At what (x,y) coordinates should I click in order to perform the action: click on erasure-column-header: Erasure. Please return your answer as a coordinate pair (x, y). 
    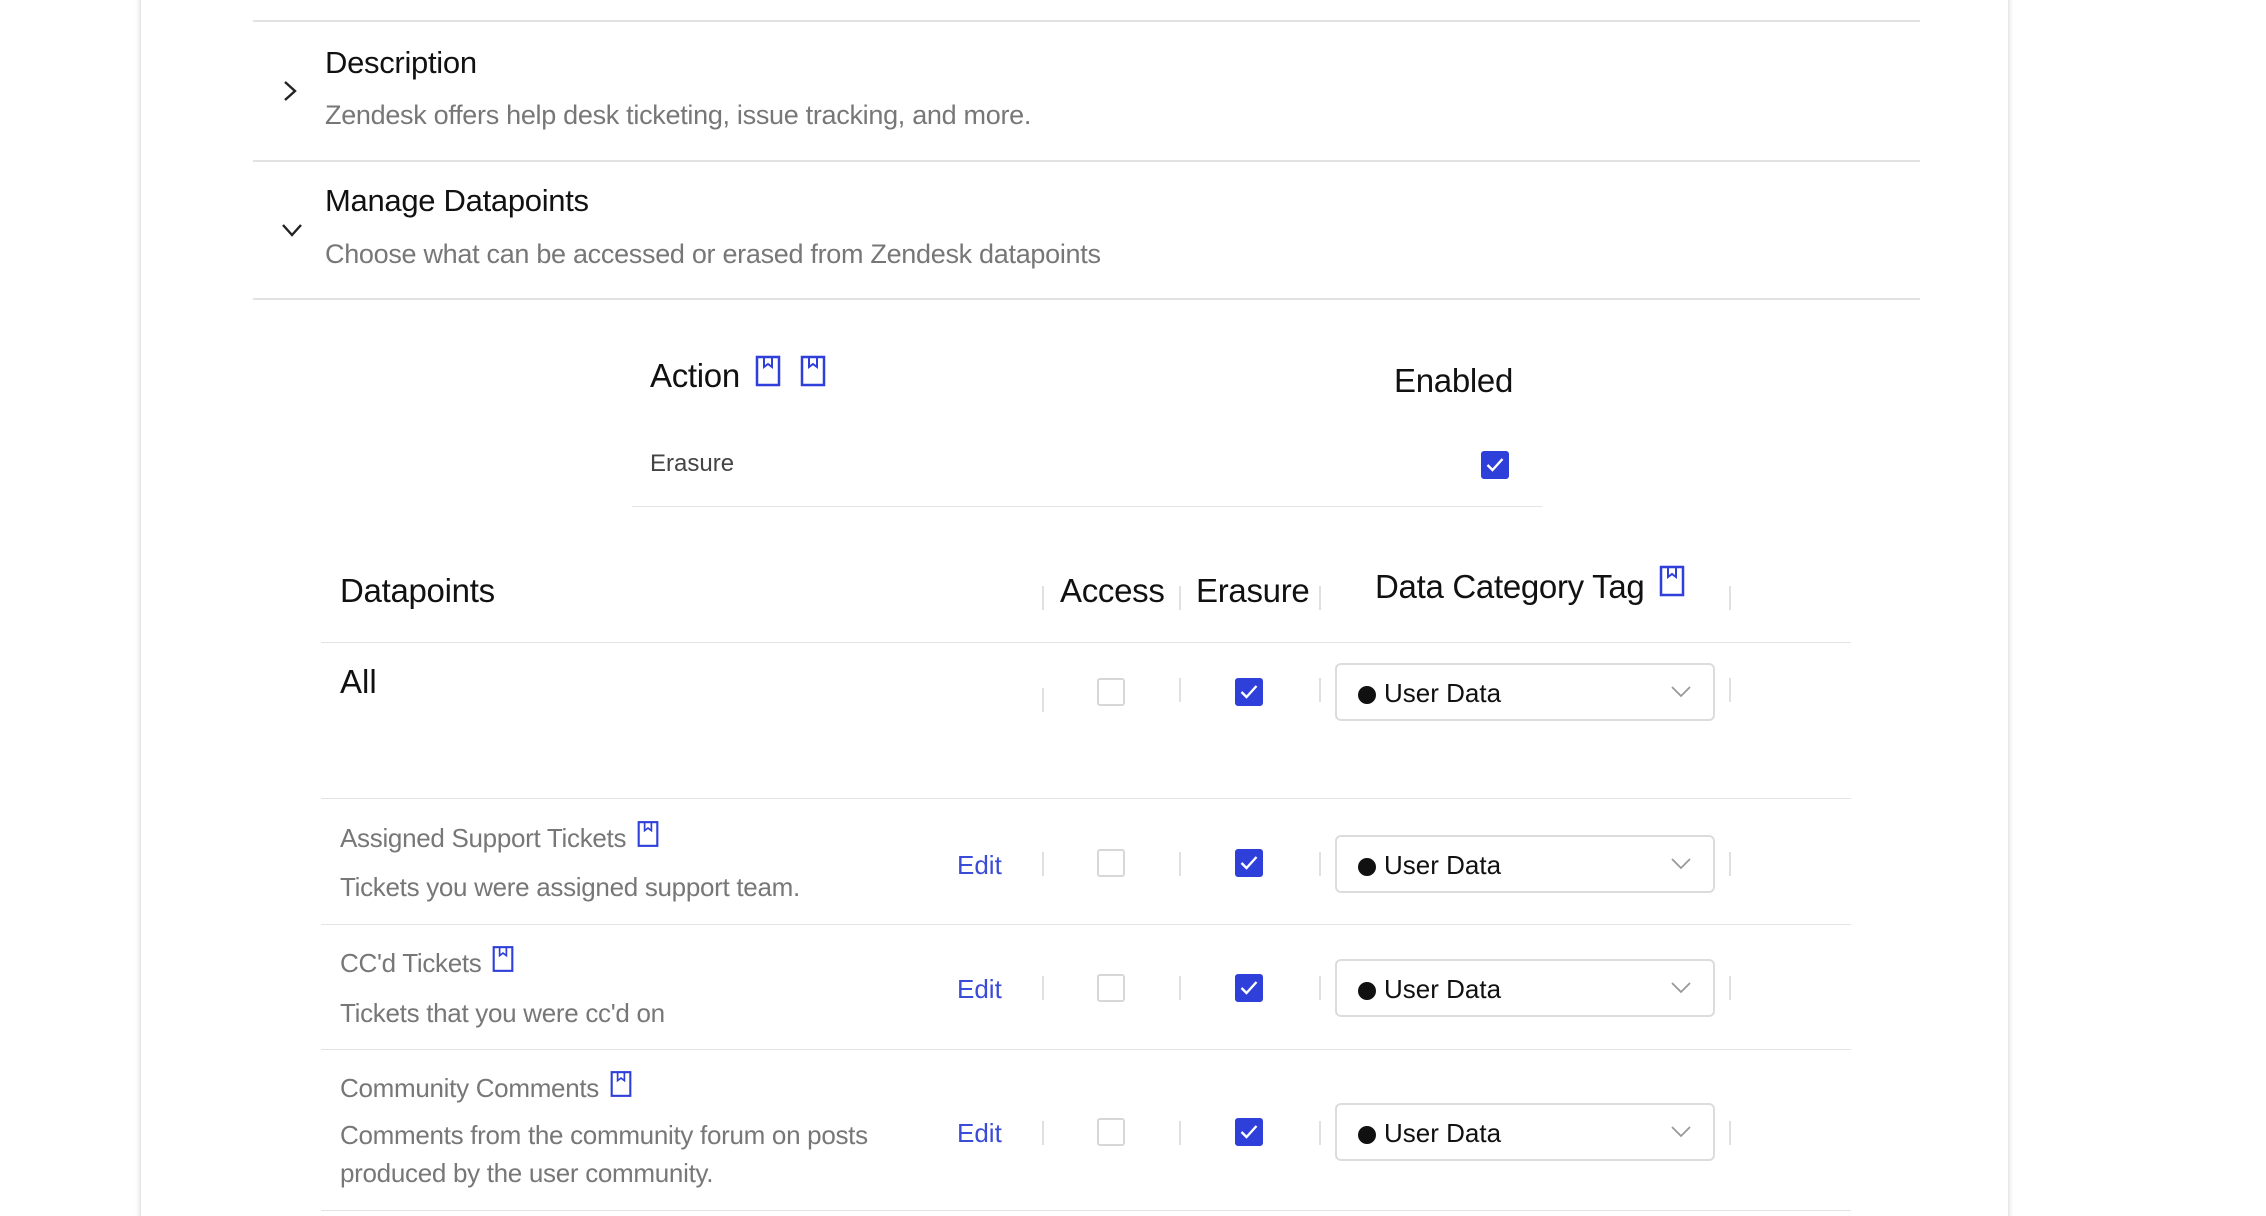
    Looking at the image, I should click on (1253, 590).